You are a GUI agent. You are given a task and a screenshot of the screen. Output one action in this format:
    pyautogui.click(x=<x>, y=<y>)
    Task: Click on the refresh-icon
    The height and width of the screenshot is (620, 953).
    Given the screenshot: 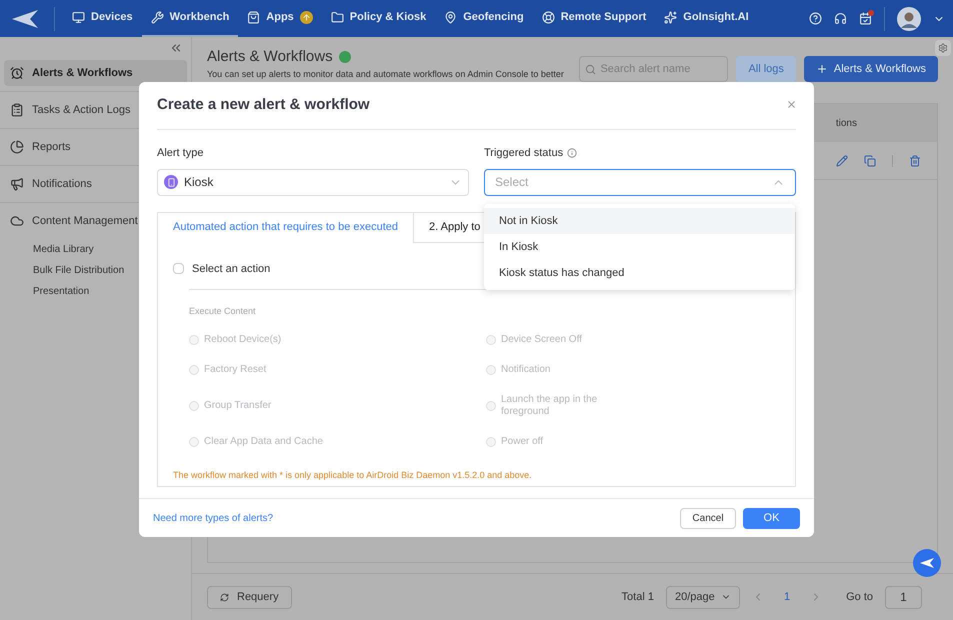 What is the action you would take?
    pyautogui.click(x=224, y=597)
    